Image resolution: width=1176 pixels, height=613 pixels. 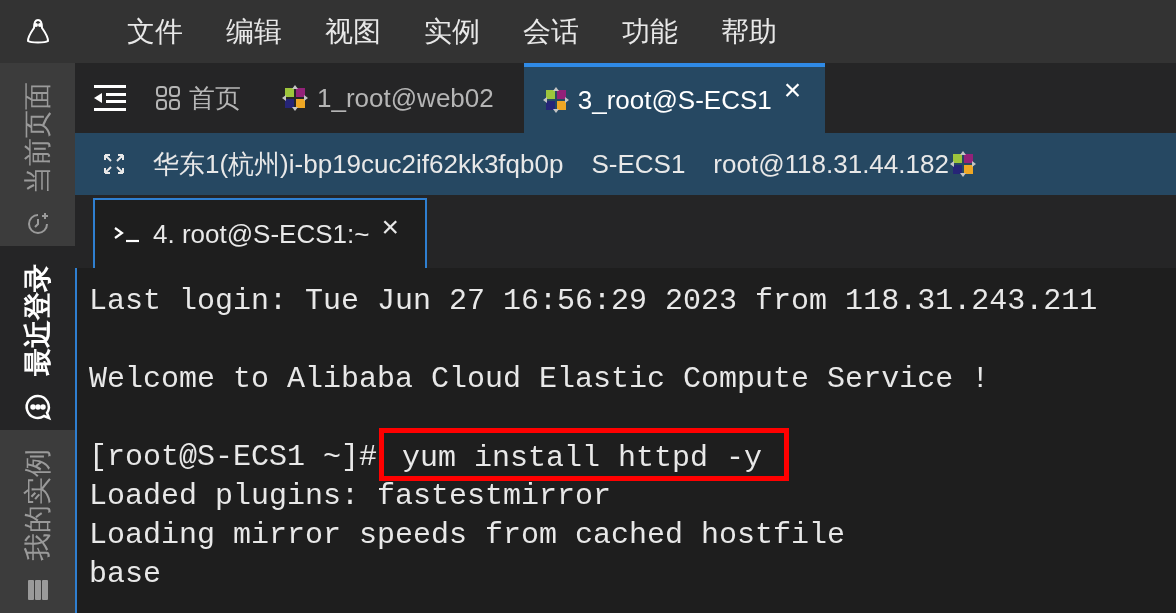 I want to click on expand-icon, so click(x=114, y=164).